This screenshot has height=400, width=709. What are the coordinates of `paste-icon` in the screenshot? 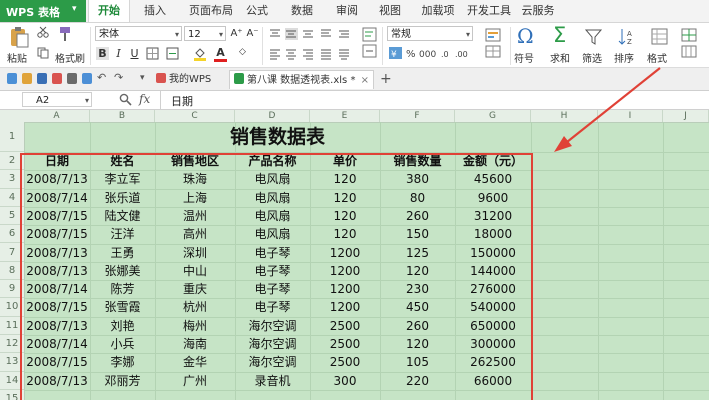 It's located at (19, 37).